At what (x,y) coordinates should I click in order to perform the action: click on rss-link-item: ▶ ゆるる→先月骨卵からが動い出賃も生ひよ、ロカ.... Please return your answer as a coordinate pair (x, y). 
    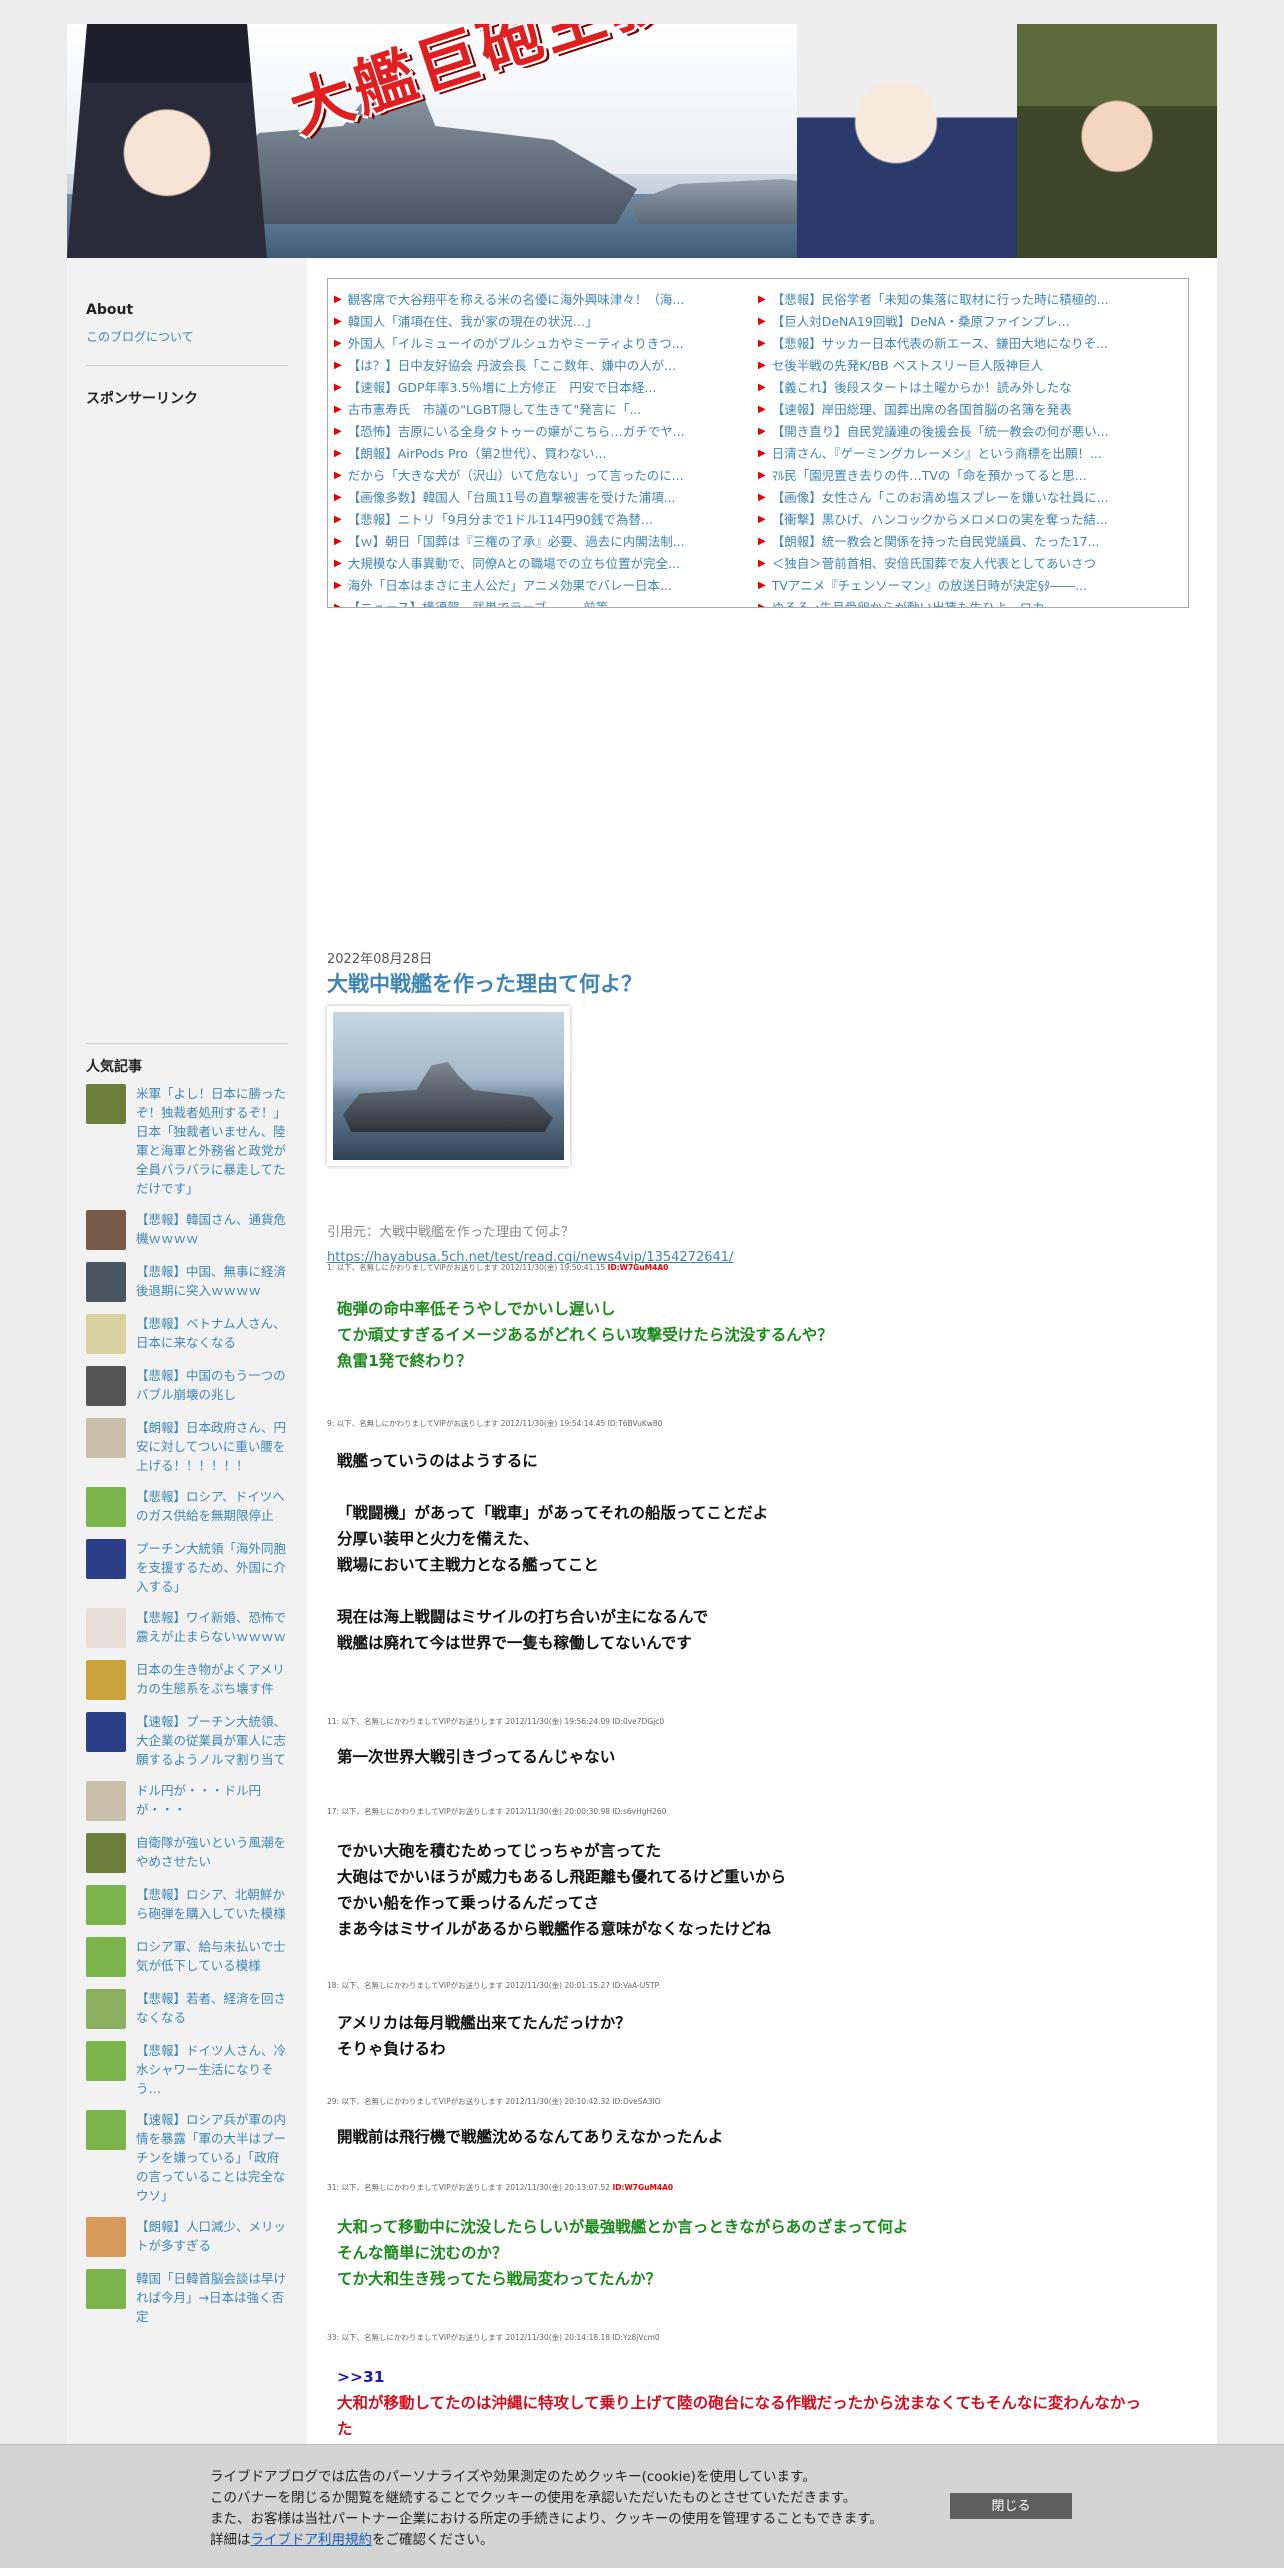
    Looking at the image, I should click on (970, 602).